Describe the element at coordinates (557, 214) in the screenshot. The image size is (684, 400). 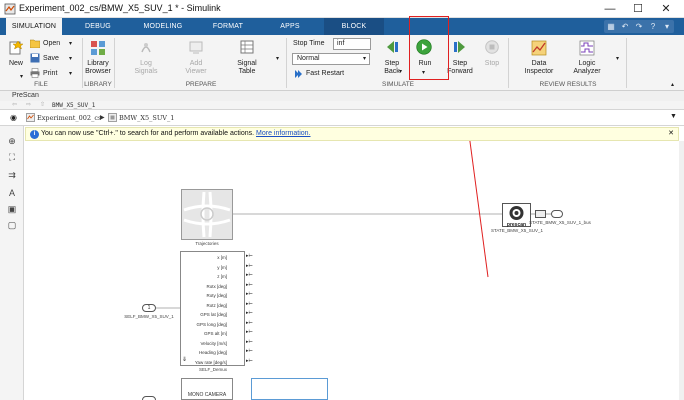
I see `bus-outport-block` at that location.